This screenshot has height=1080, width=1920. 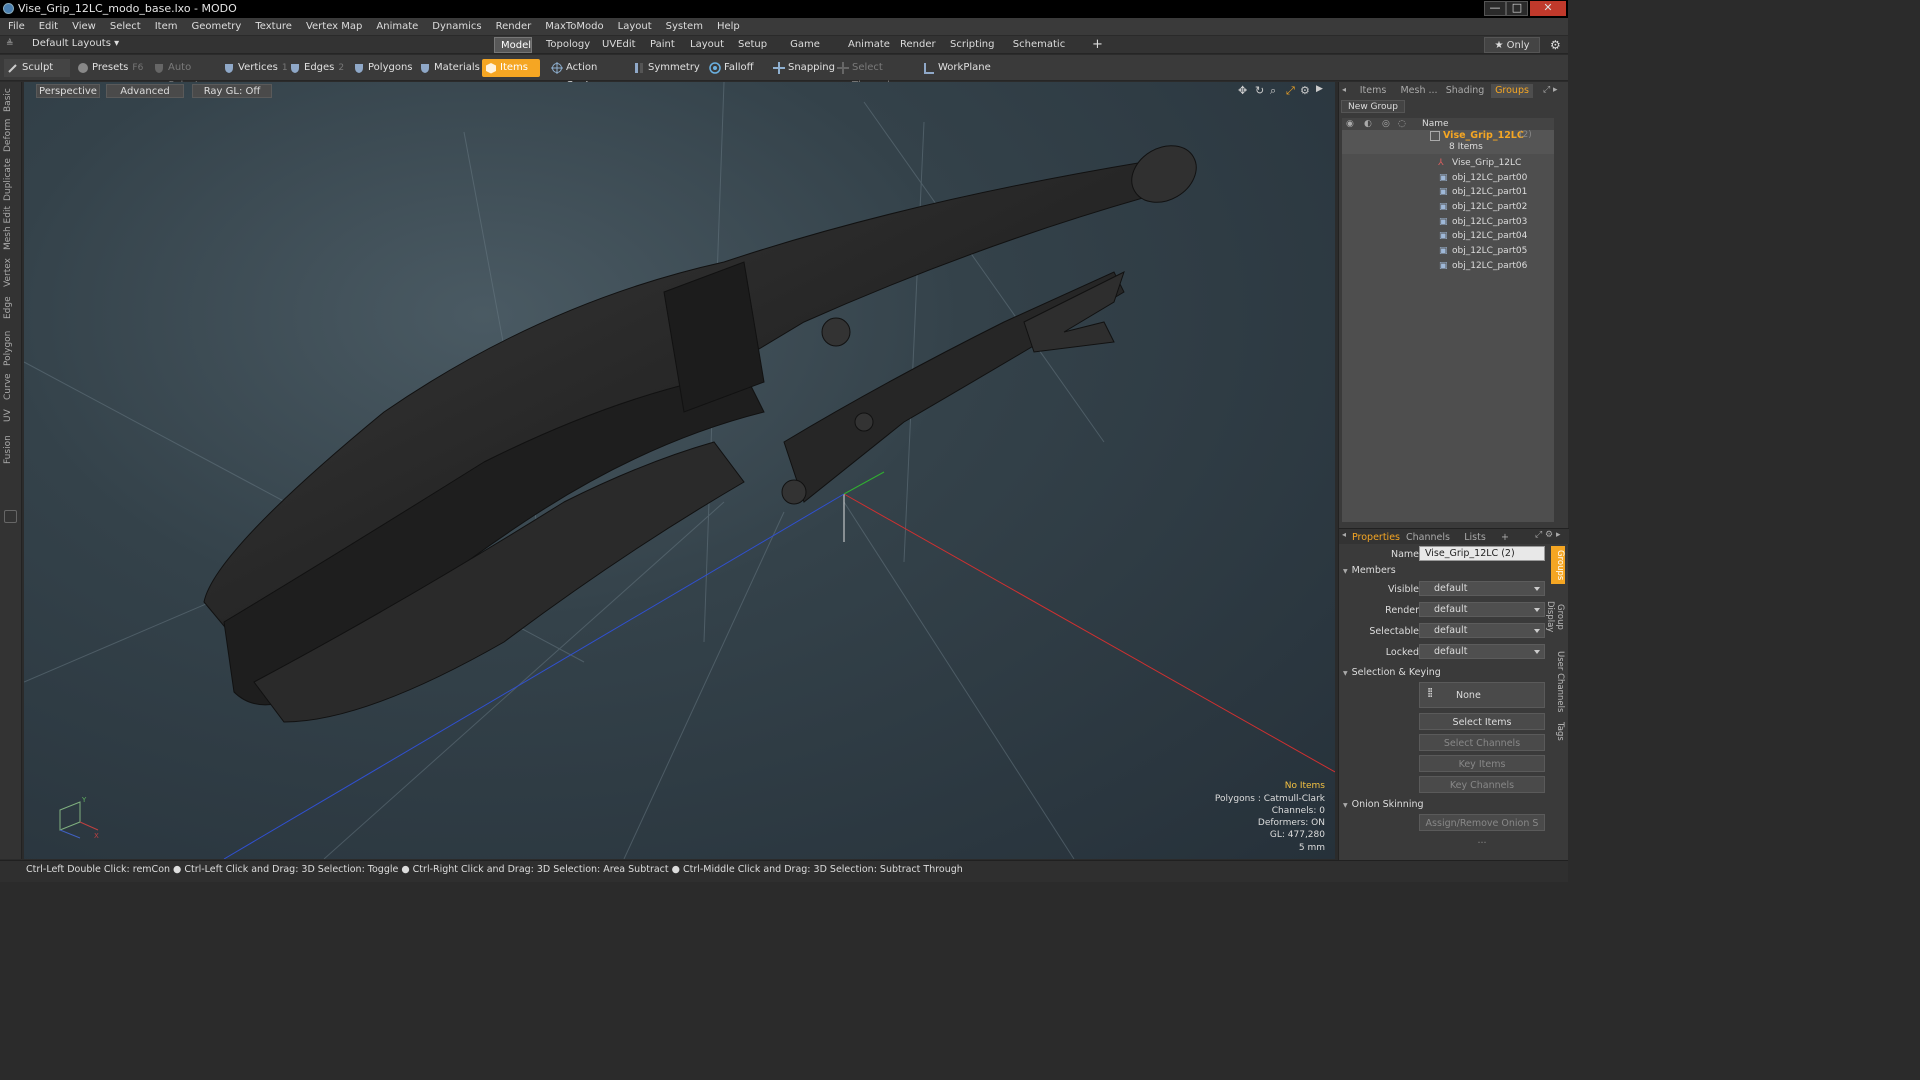 What do you see at coordinates (1482, 651) in the screenshot?
I see `locked-dropdown: default` at bounding box center [1482, 651].